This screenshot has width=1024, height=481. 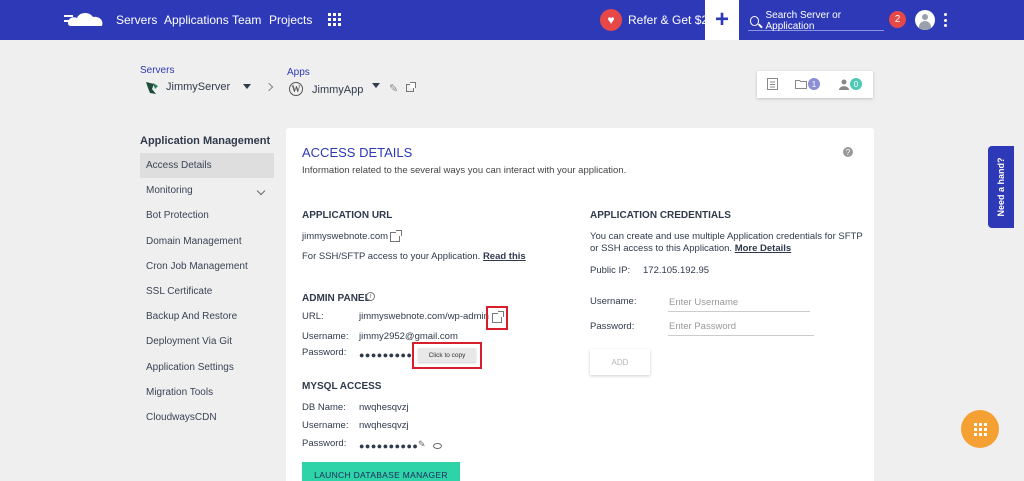 What do you see at coordinates (207, 190) in the screenshot?
I see `sidebar-item-monitoring: Monitoring` at bounding box center [207, 190].